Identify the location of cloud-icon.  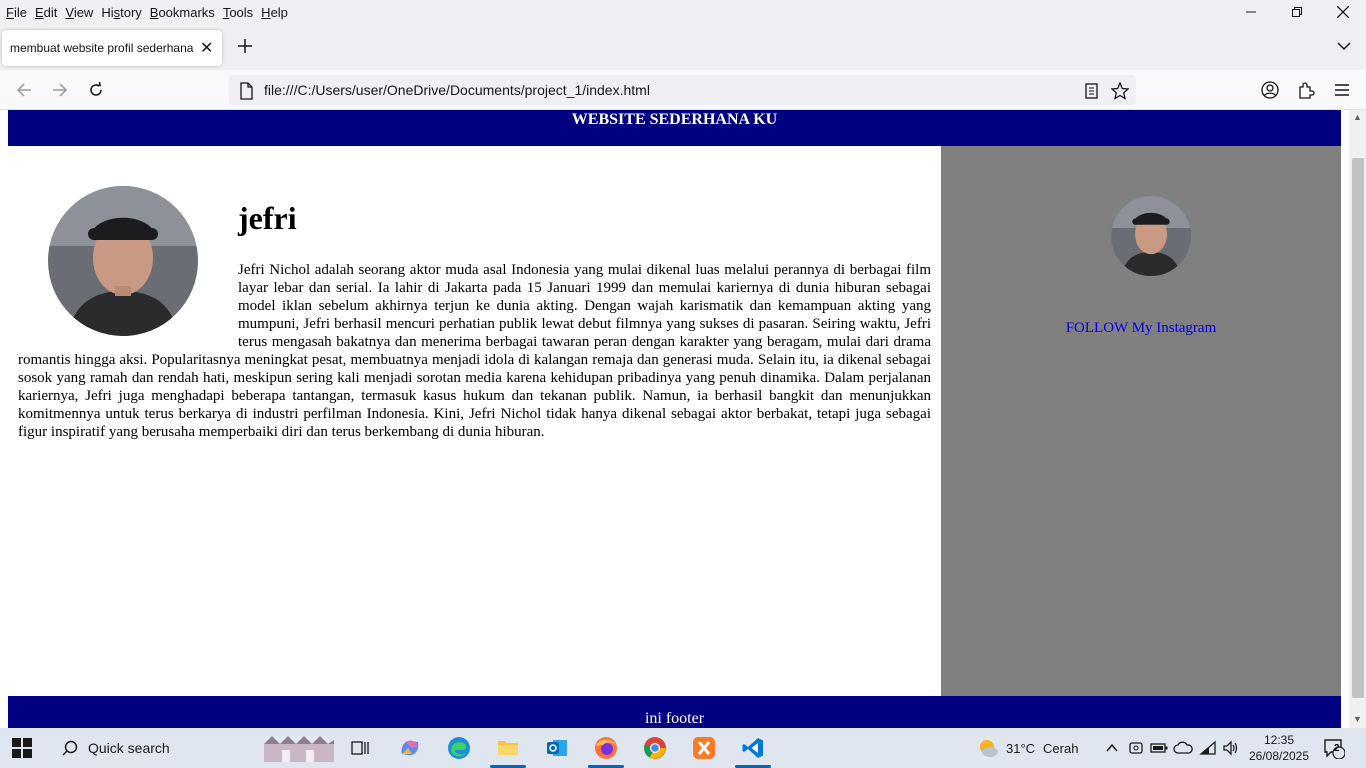
(1183, 747).